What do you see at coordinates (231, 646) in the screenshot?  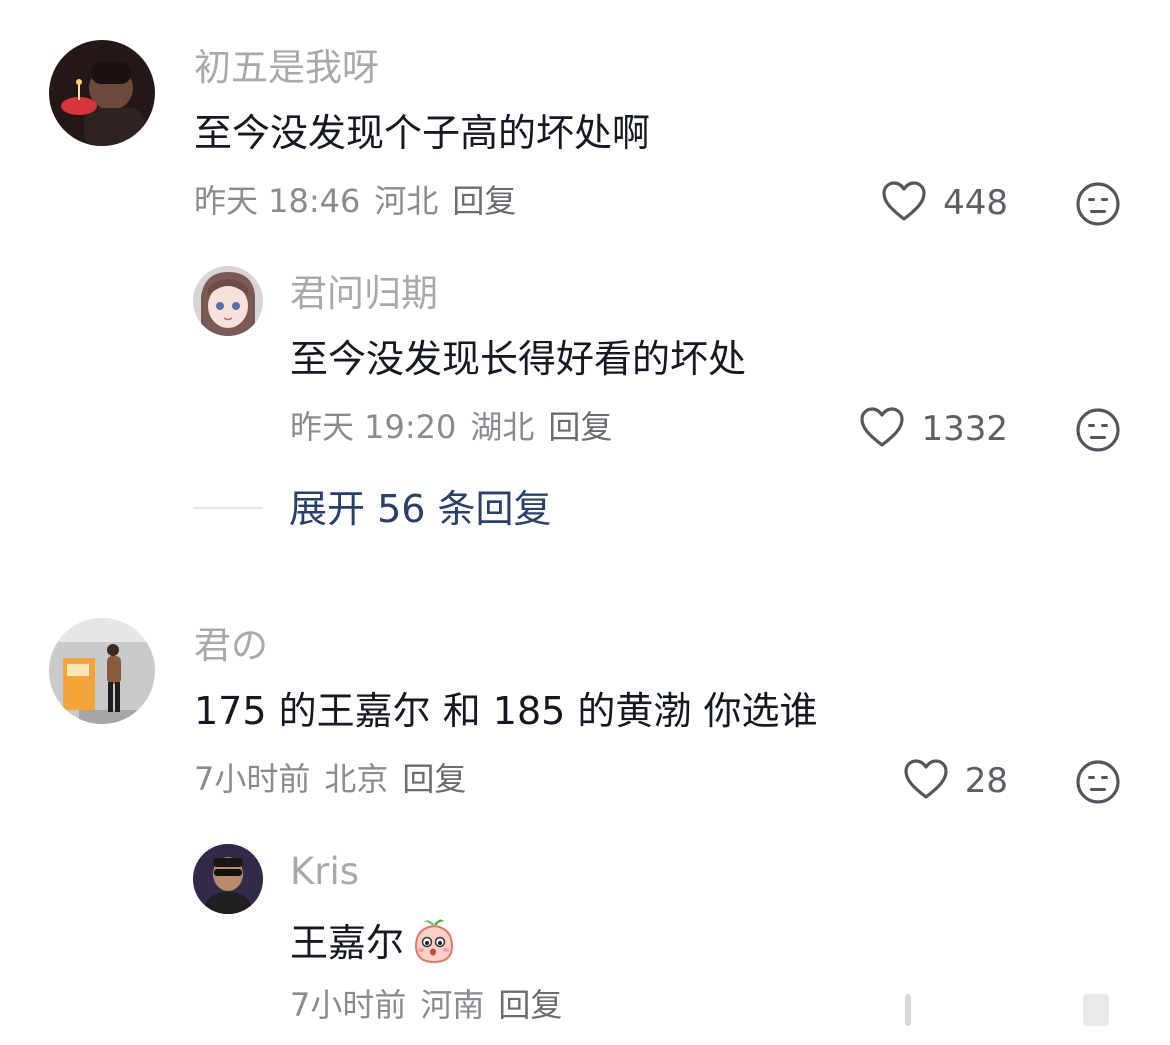 I see `comment-username: 君の` at bounding box center [231, 646].